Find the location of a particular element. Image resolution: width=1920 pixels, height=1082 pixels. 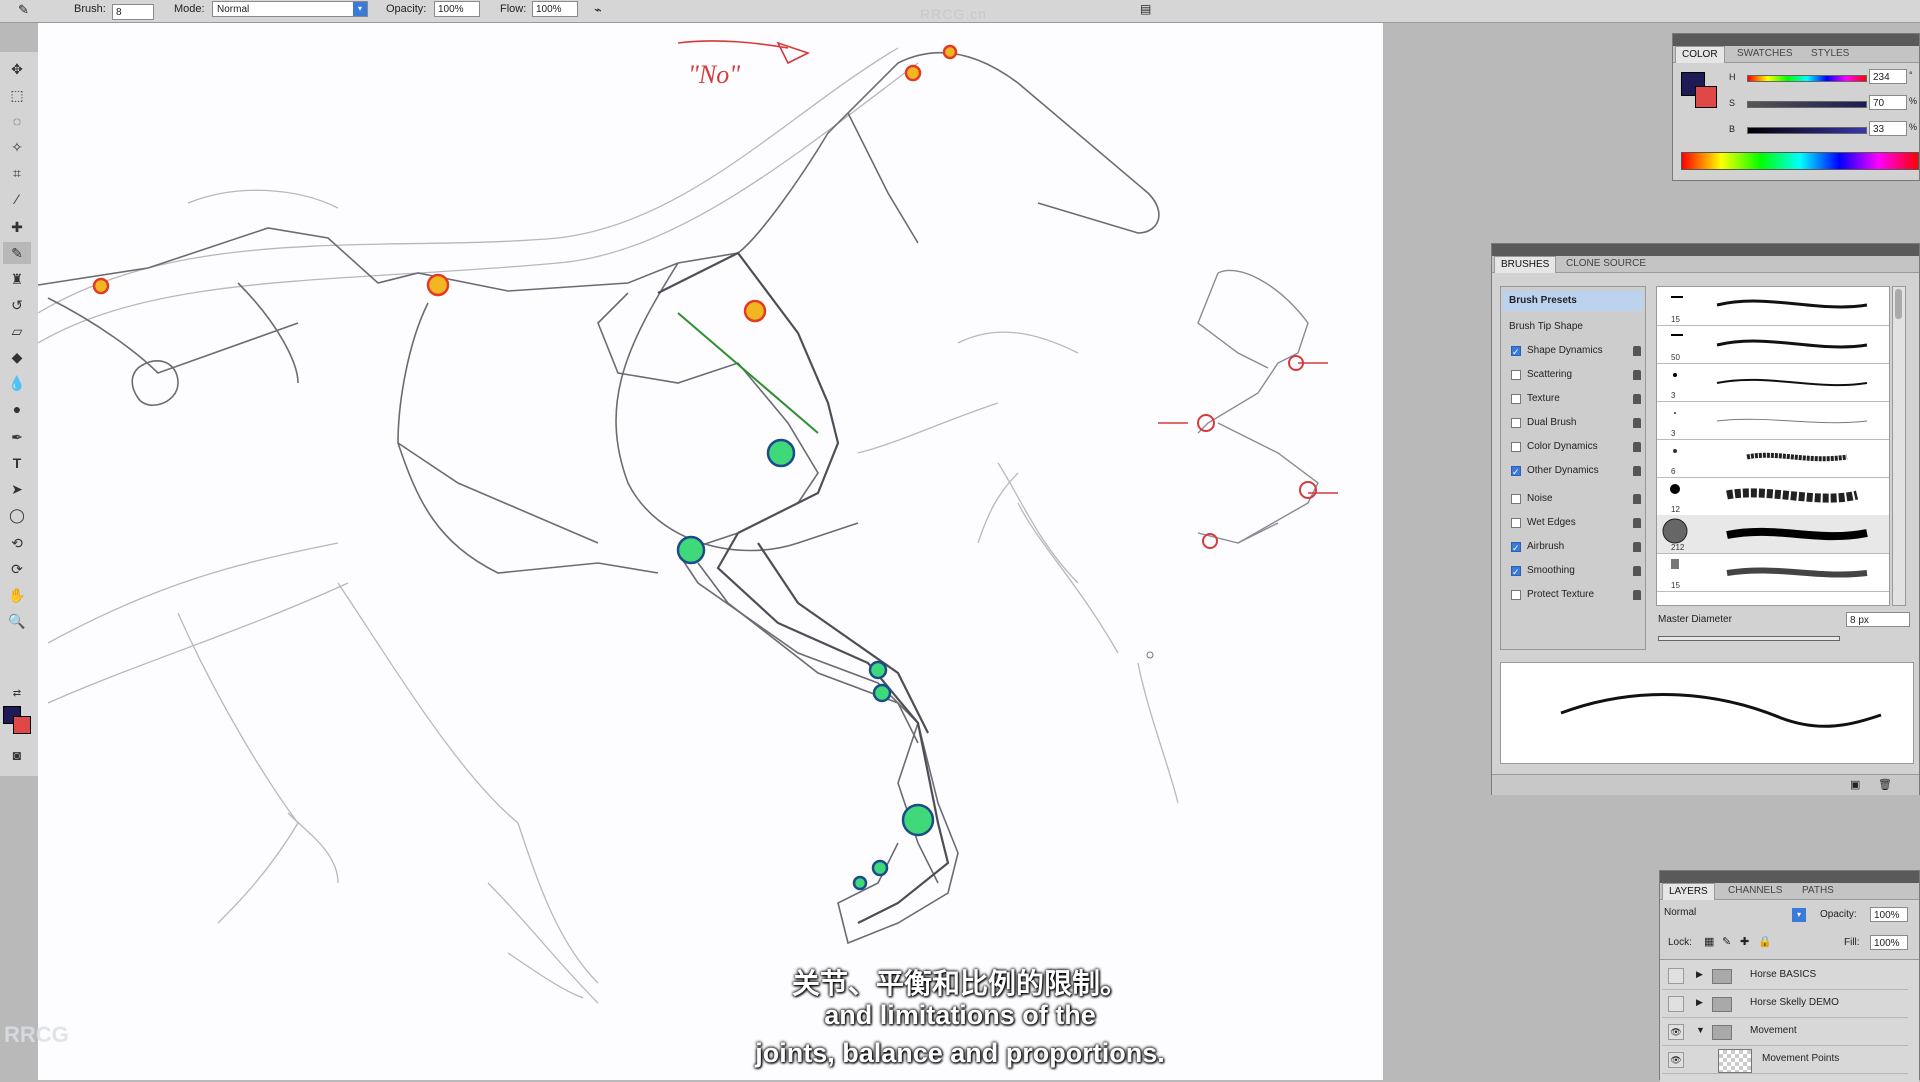

background-color-swatch is located at coordinates (22, 725).